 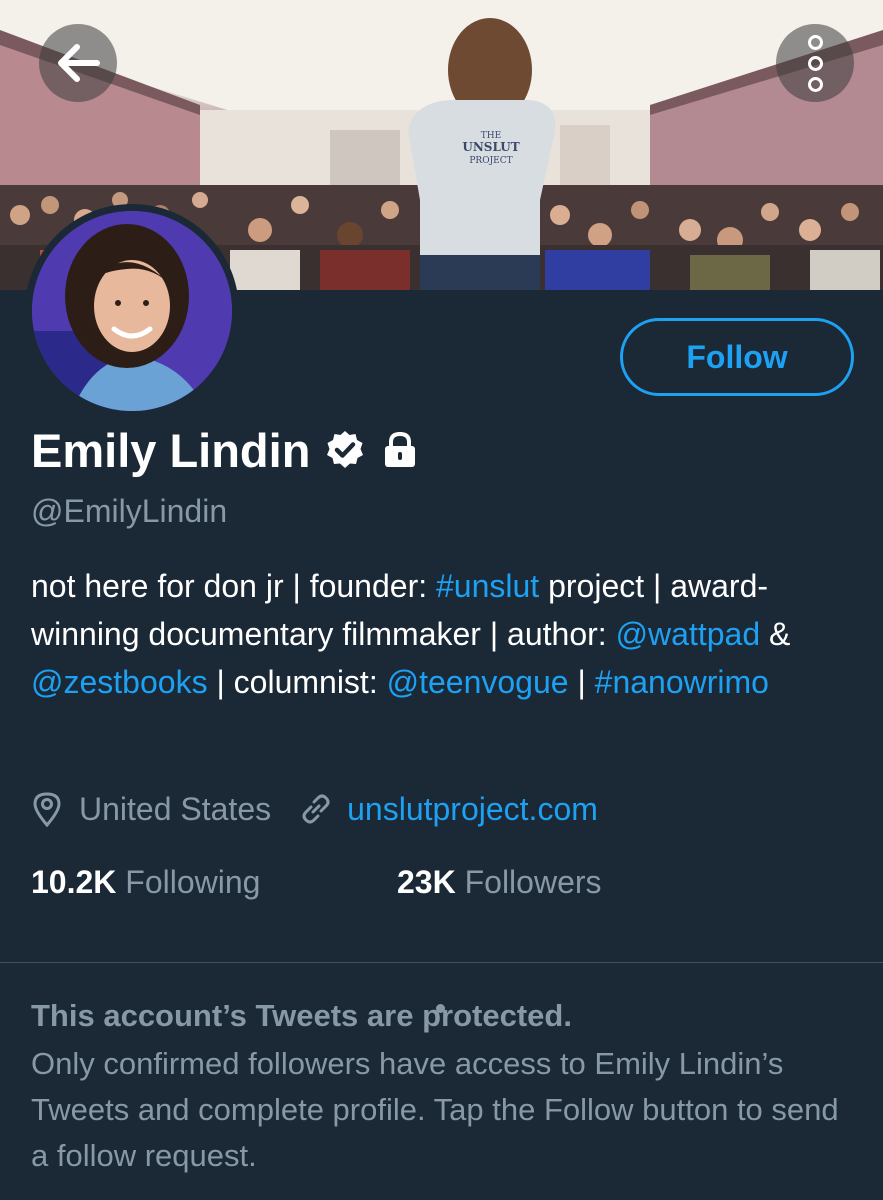 What do you see at coordinates (478, 682) in the screenshot?
I see `bio-mention-teenvogue: @teenvogue` at bounding box center [478, 682].